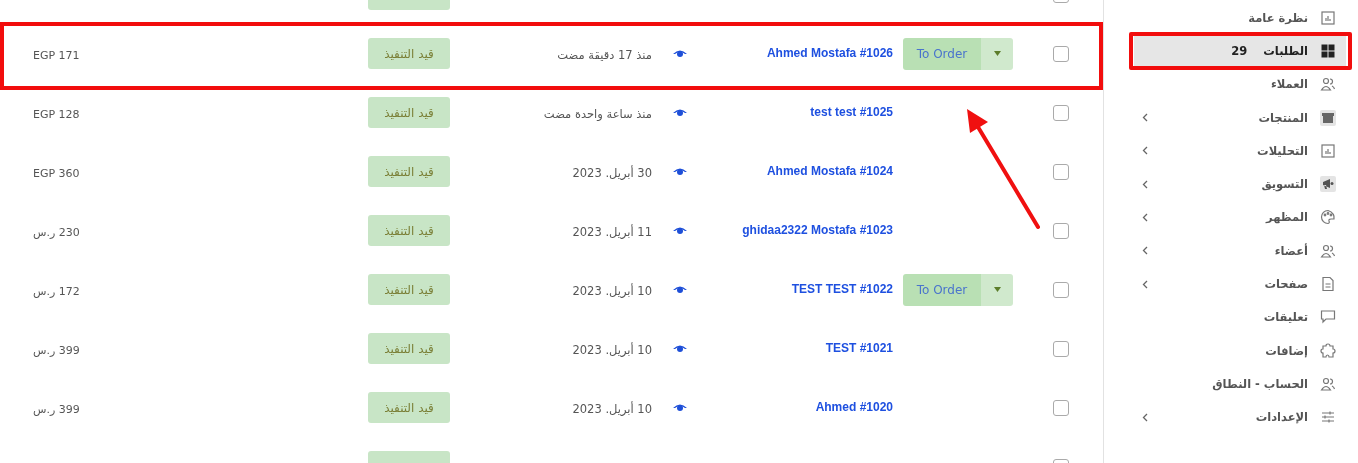  Describe the element at coordinates (829, 170) in the screenshot. I see `order-link: Ahmed Mostafa #1024` at that location.